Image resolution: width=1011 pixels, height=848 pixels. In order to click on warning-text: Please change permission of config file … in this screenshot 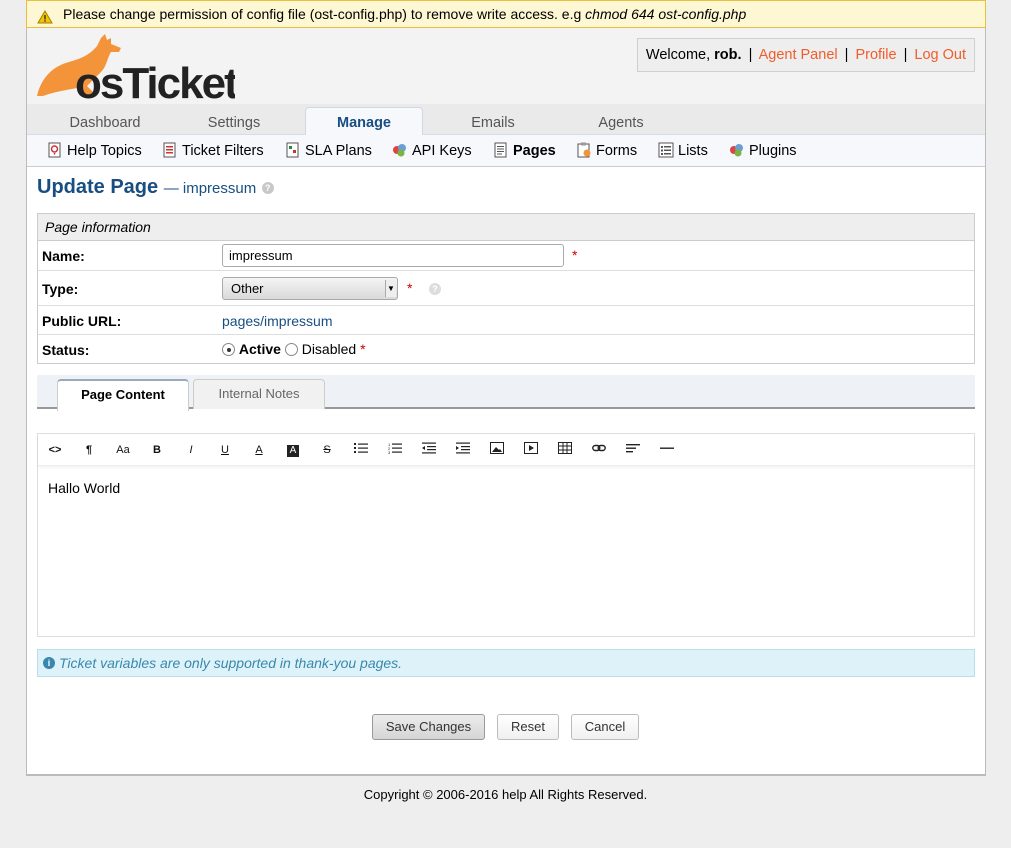, I will do `click(324, 14)`.